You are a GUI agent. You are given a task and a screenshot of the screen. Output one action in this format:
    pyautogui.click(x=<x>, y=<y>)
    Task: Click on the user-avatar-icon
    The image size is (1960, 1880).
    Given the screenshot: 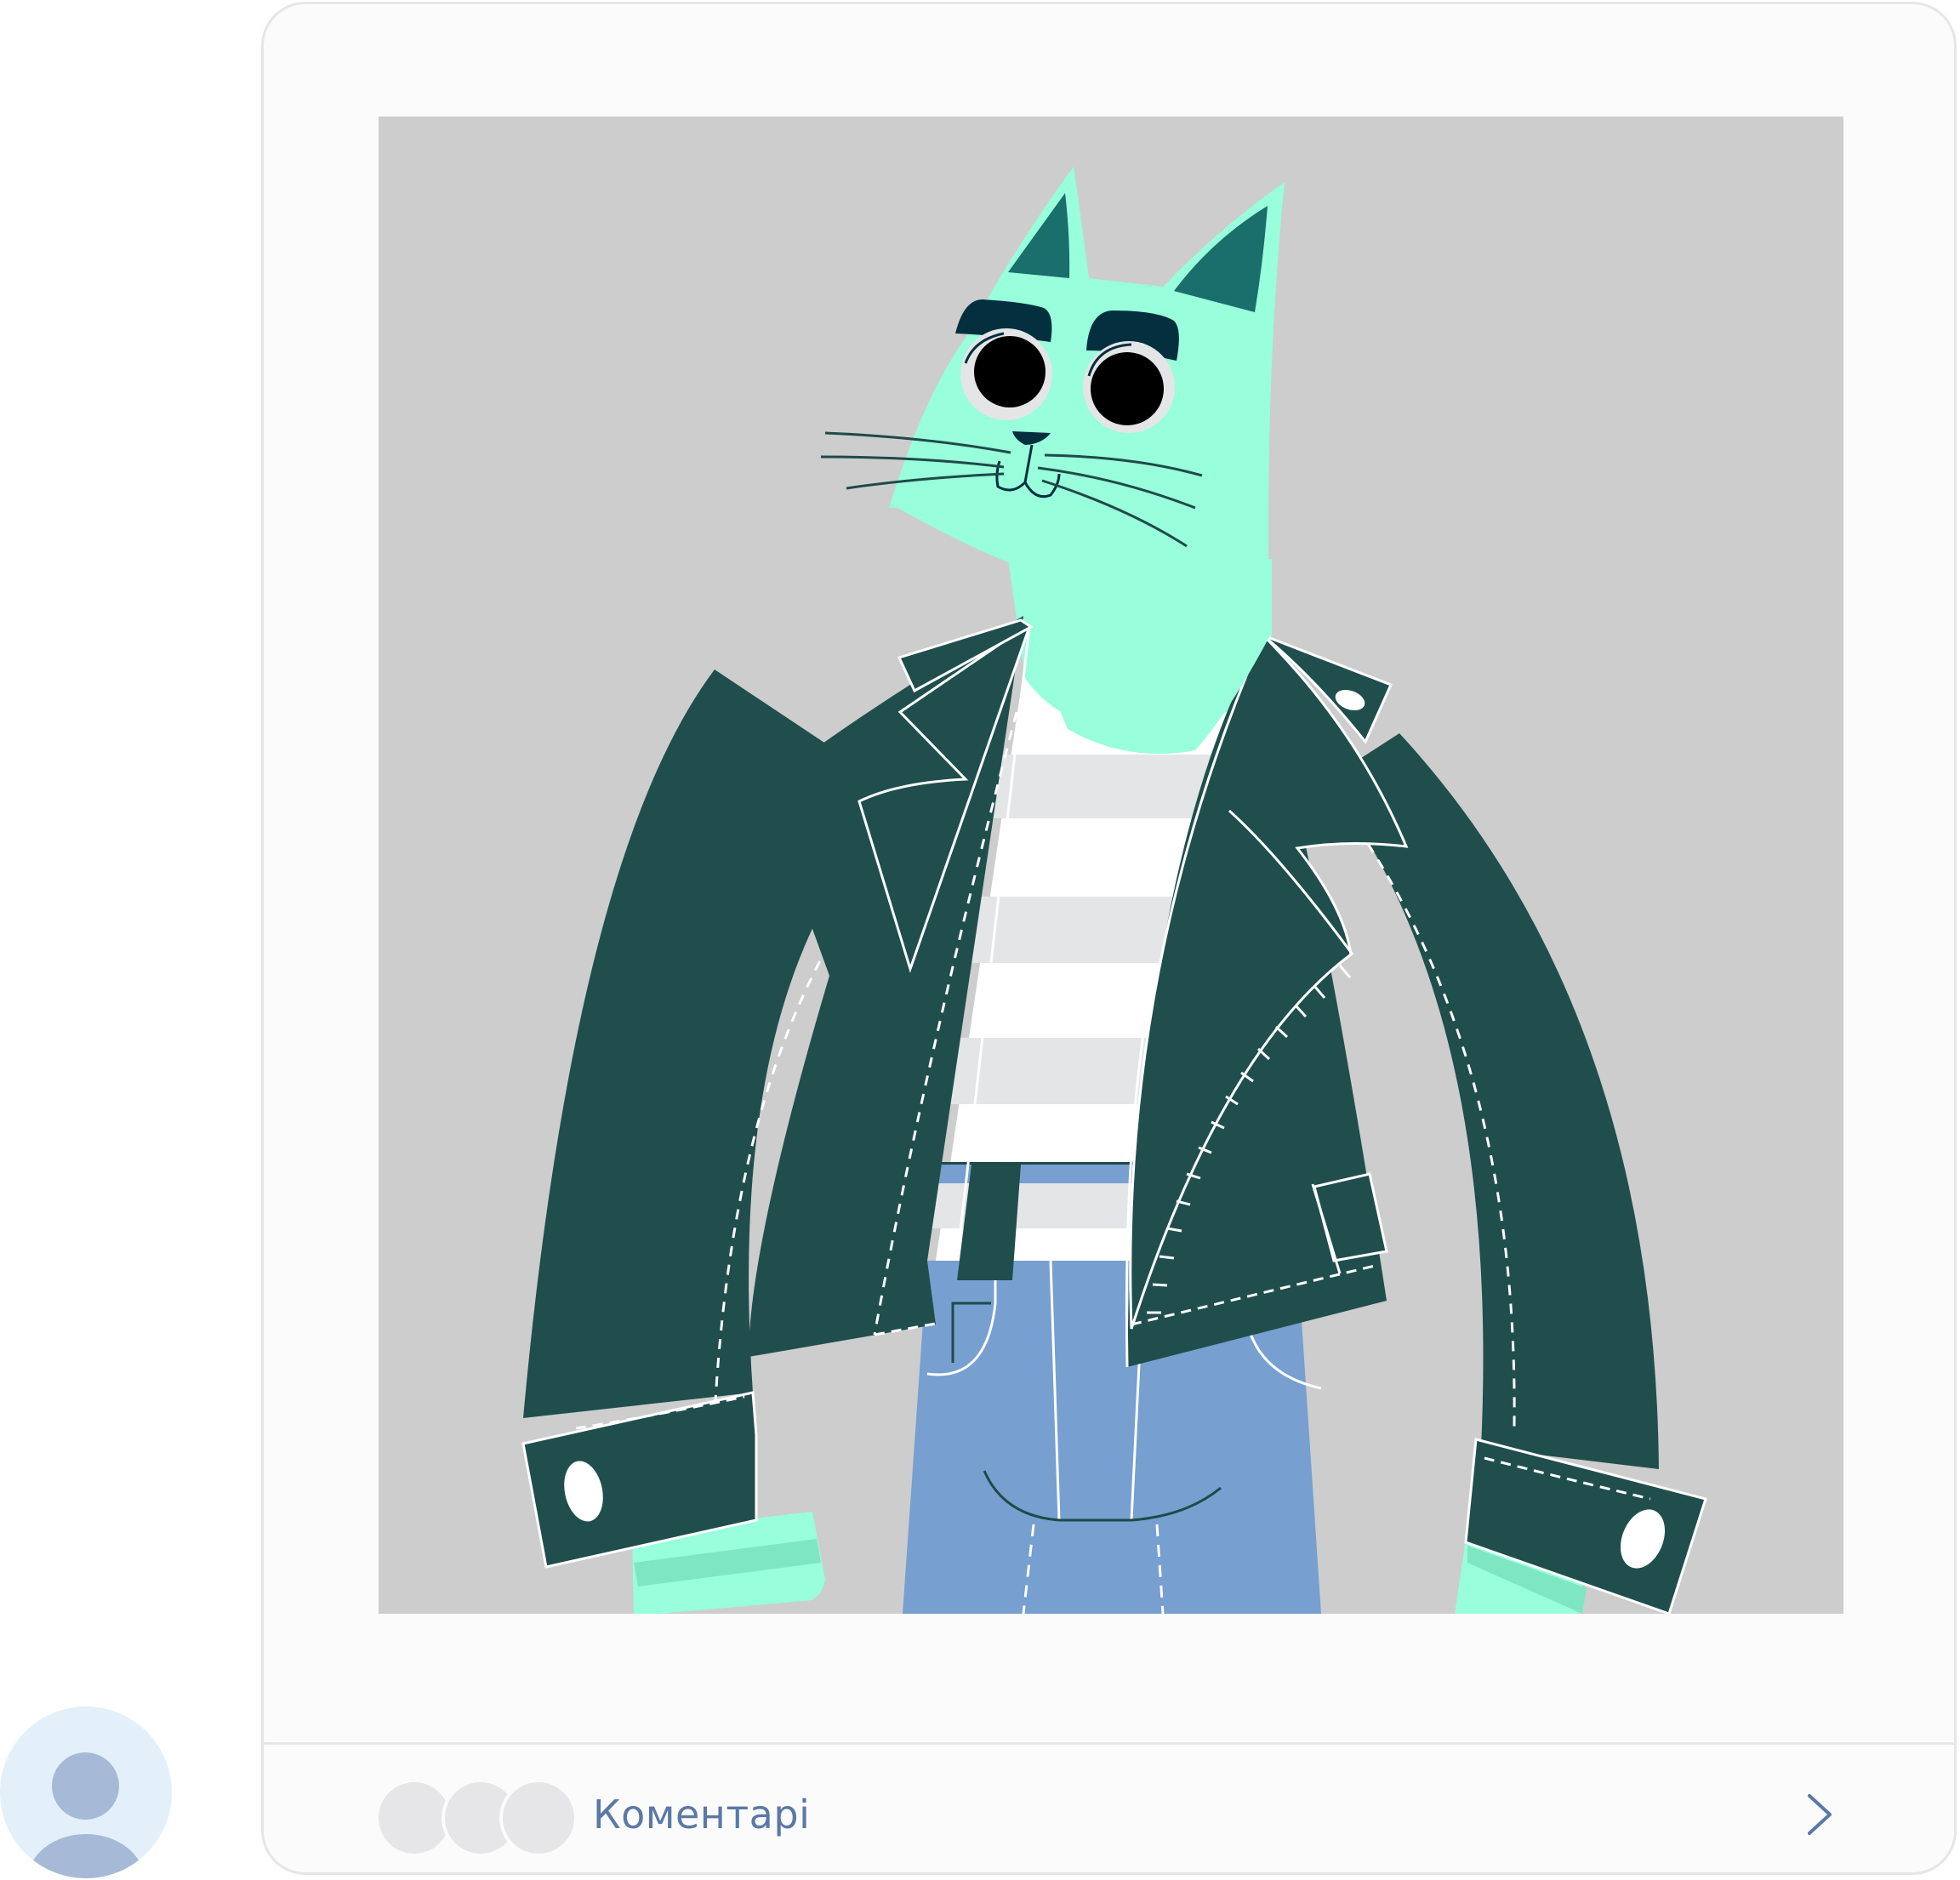 What is the action you would take?
    pyautogui.click(x=86, y=1792)
    